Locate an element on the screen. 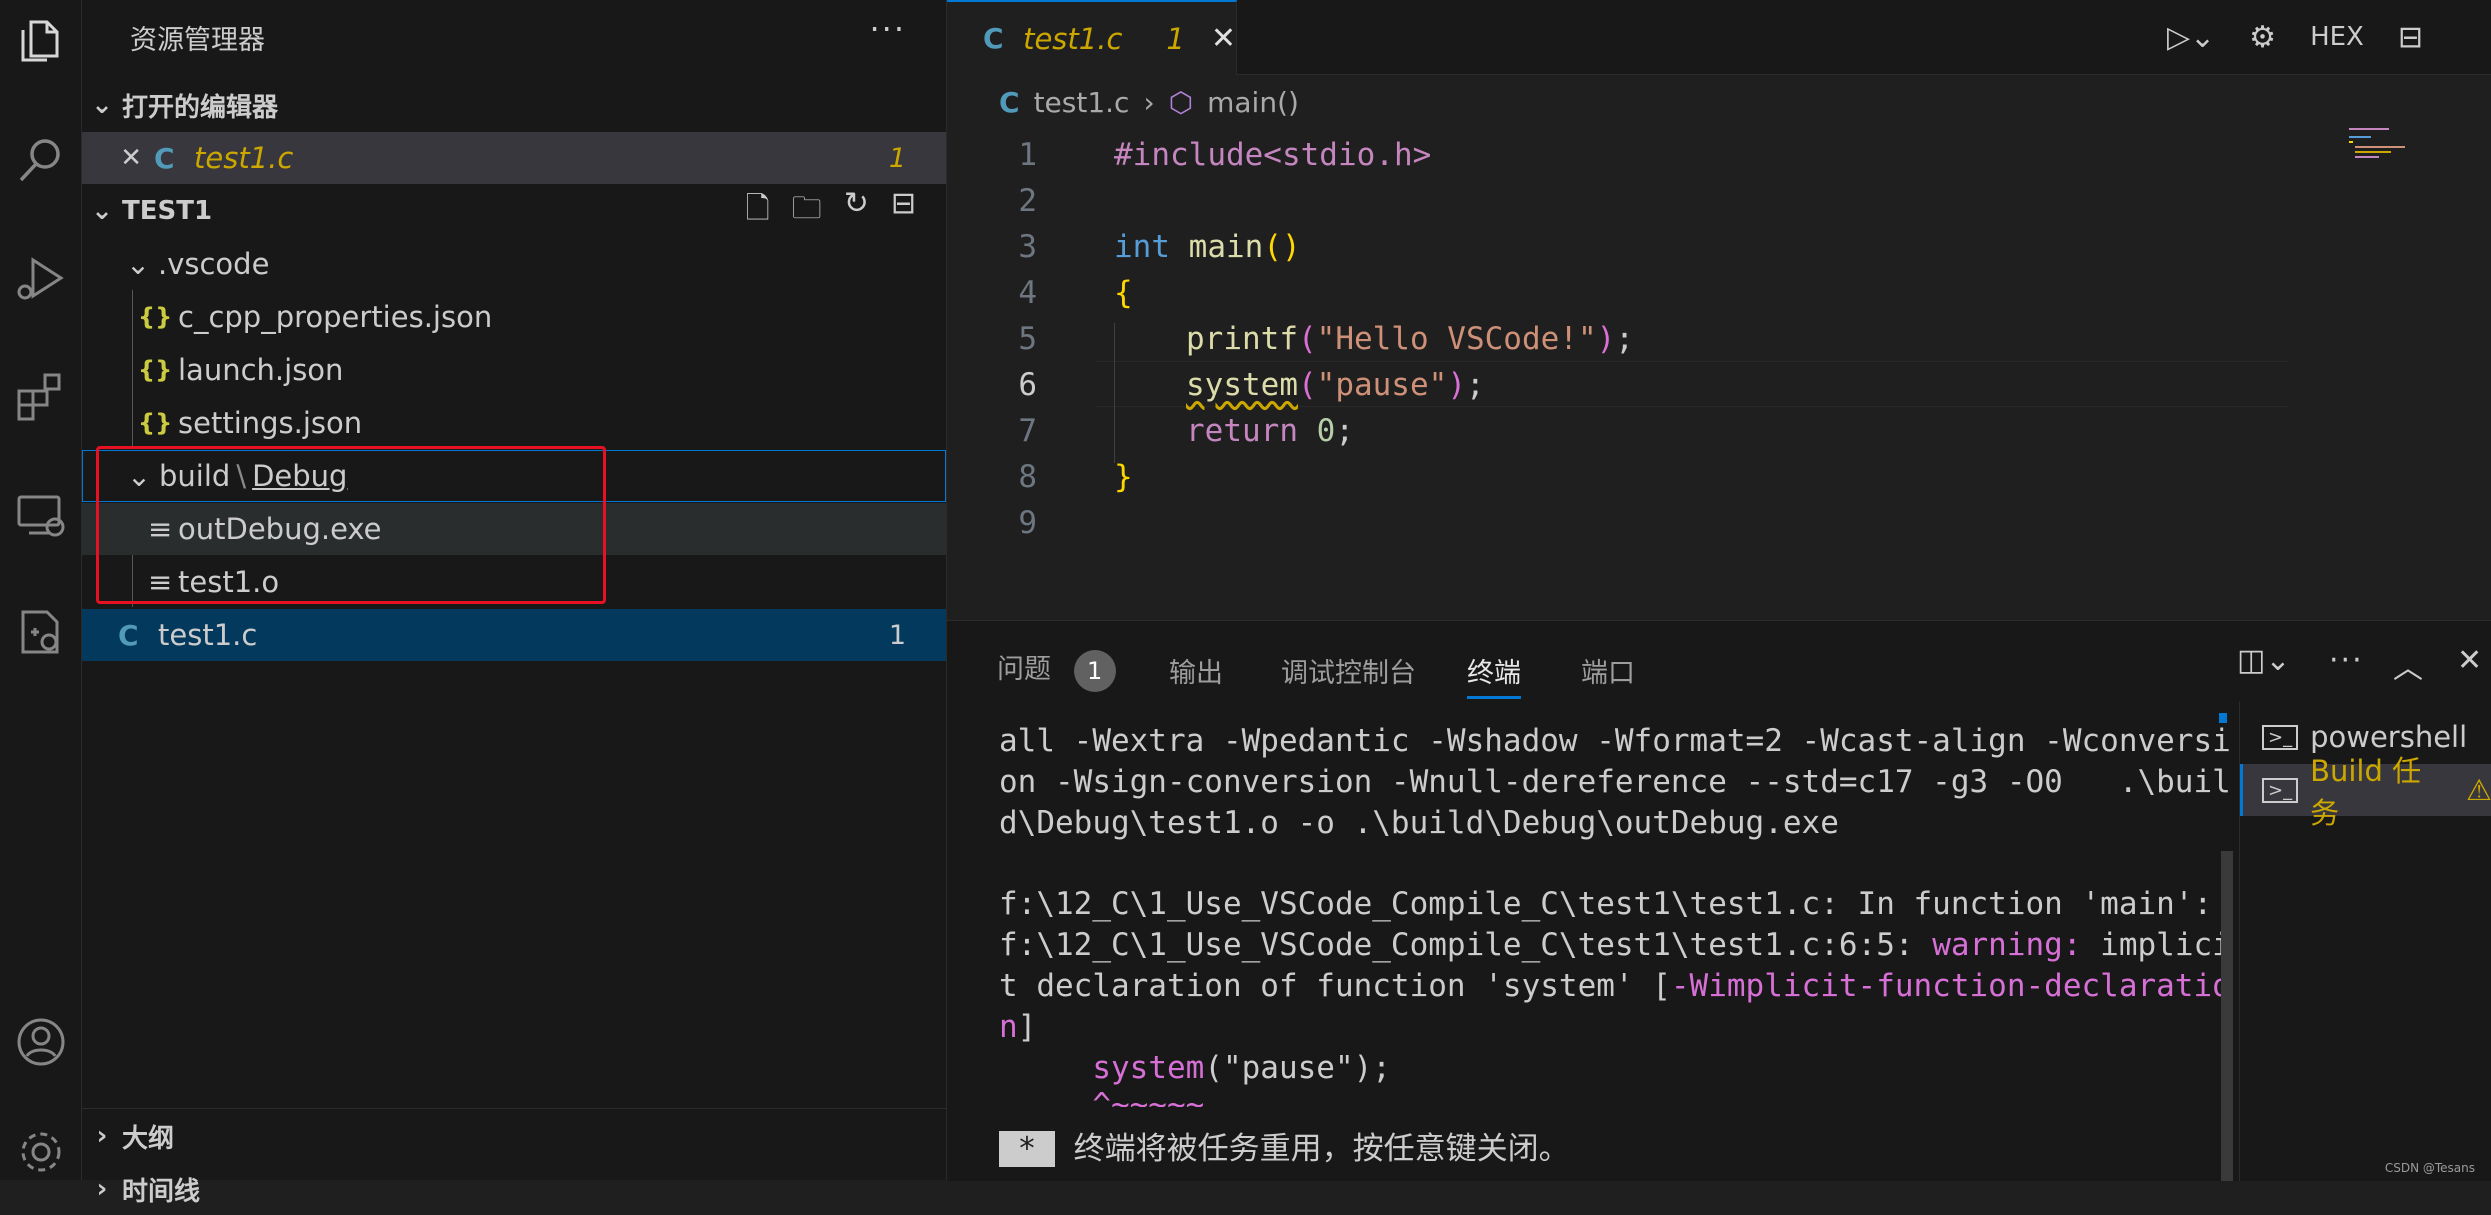 This screenshot has height=1215, width=2491. terminal-line: system("pause"); is located at coordinates (1195, 1068).